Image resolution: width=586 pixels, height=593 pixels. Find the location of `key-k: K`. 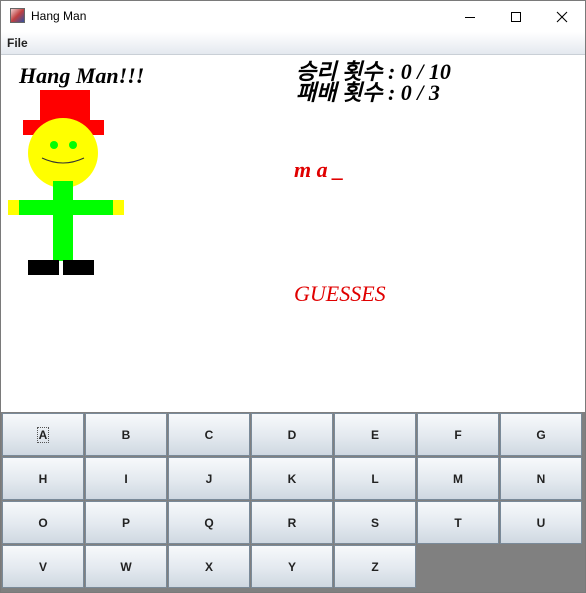

key-k: K is located at coordinates (292, 478).